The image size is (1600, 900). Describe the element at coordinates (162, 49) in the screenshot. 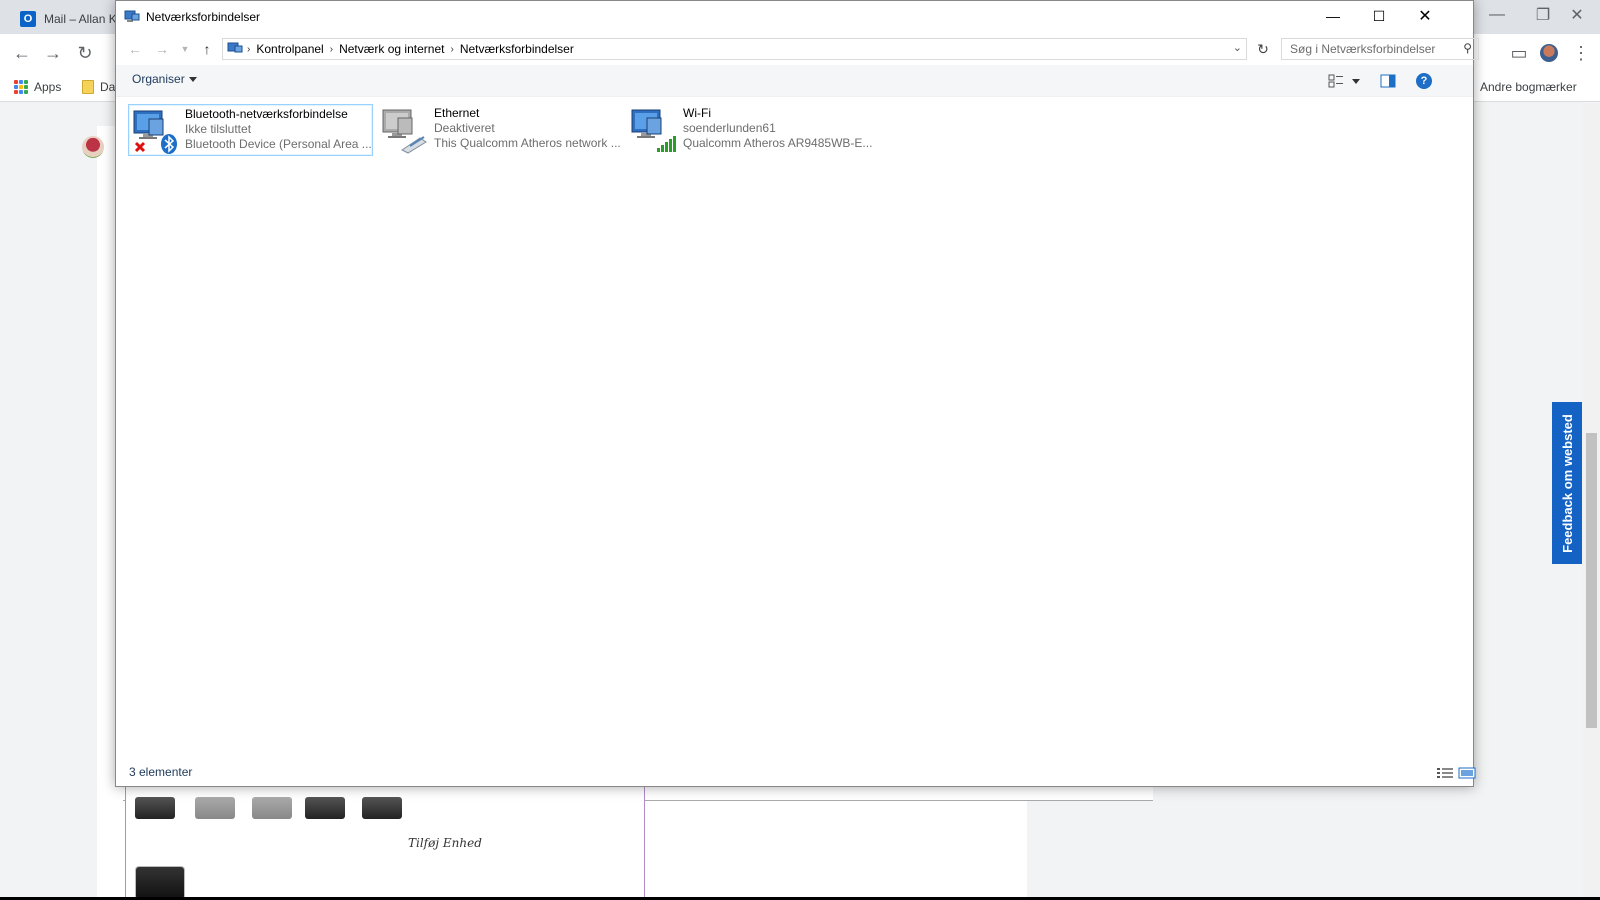

I see `forward-arrow-icon: →` at that location.